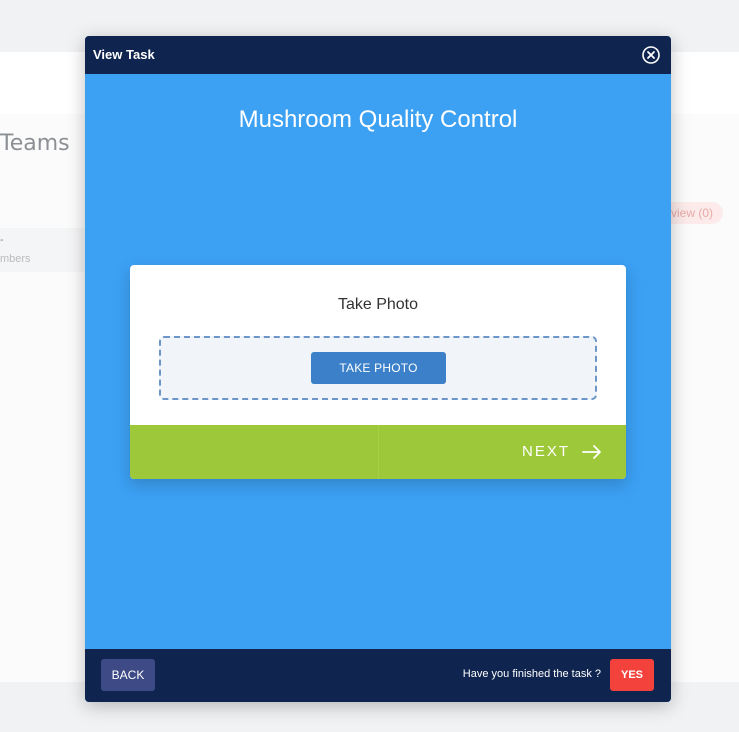 Image resolution: width=739 pixels, height=732 pixels. Describe the element at coordinates (545, 451) in the screenshot. I see `next-button-label: NEXT` at that location.